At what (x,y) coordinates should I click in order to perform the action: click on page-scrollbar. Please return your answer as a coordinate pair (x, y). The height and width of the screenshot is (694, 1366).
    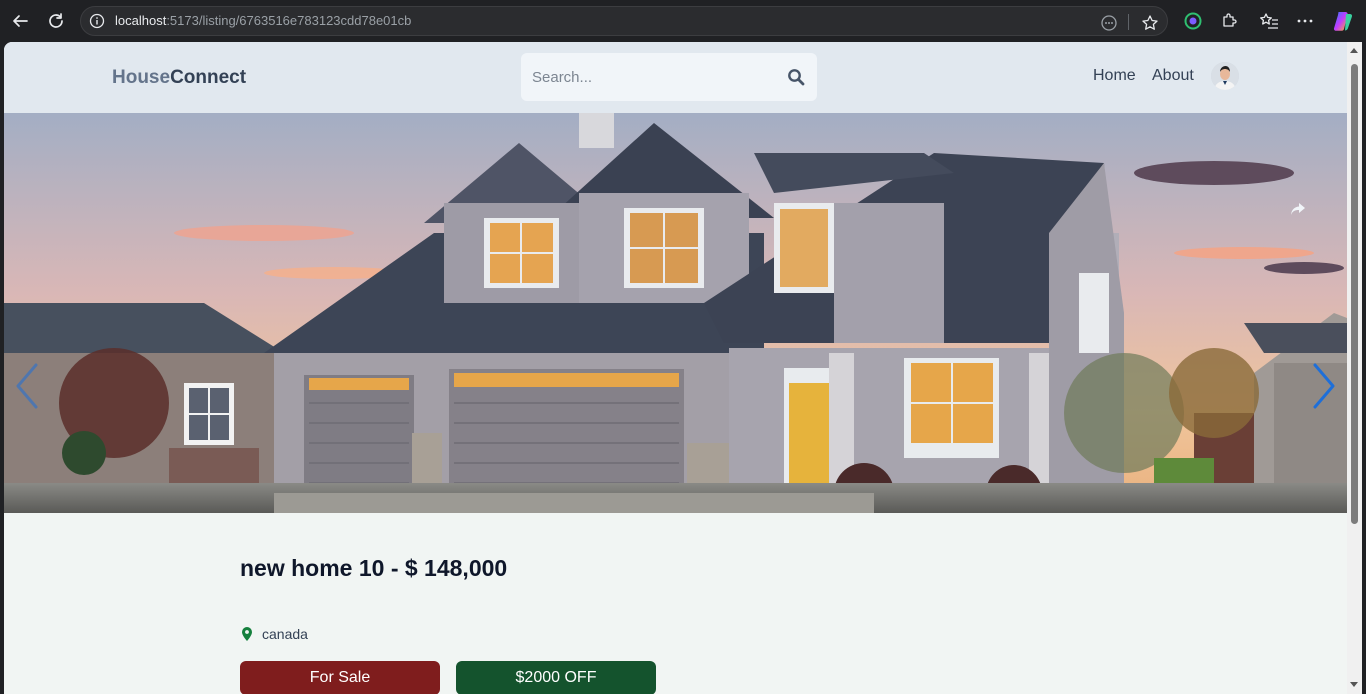
    Looking at the image, I should click on (1354, 368).